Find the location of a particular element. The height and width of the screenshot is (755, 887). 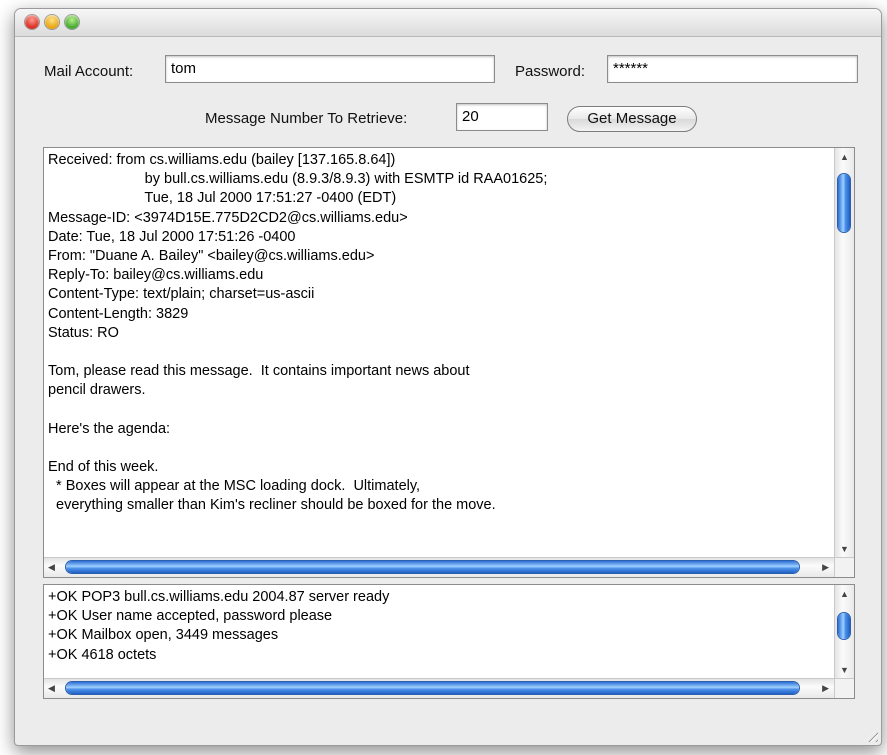

log-scroll-right-arrow-icon: ▶ is located at coordinates (825, 688).